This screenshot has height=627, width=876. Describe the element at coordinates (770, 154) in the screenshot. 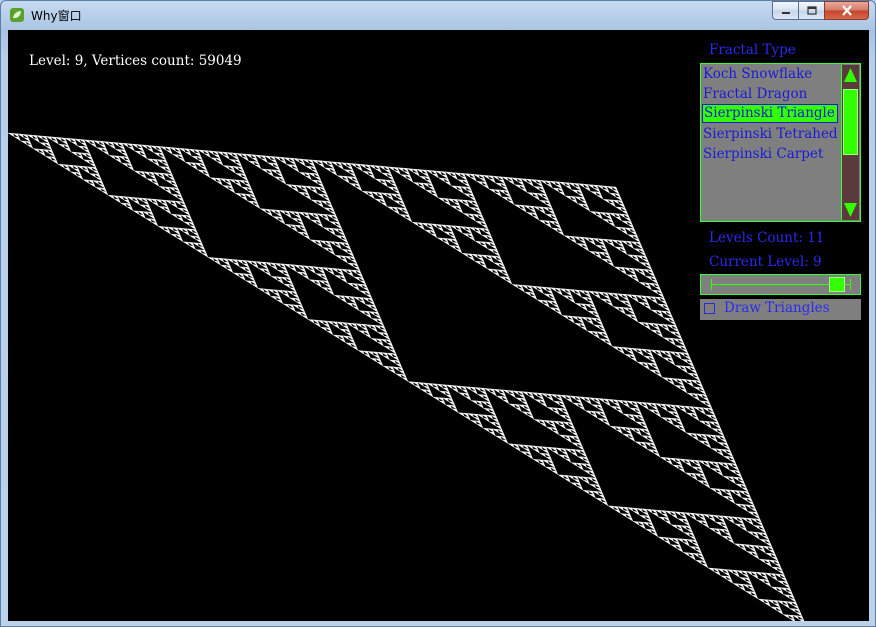

I see `list-item-sierpinski-carpet: Sierpinski Carpet` at that location.